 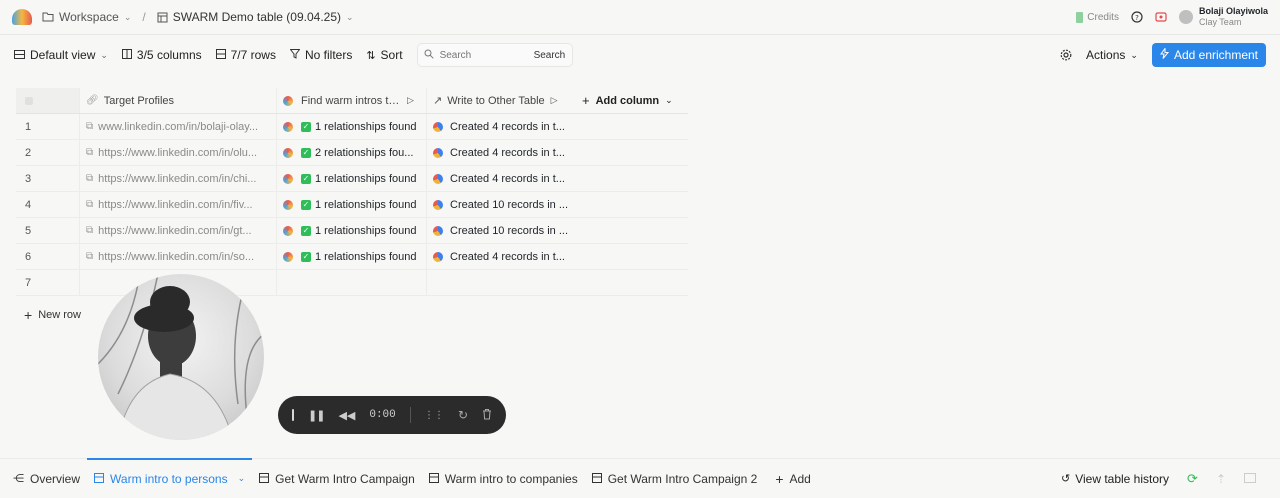 I want to click on rows-button: 7/7 rows, so click(x=245, y=55).